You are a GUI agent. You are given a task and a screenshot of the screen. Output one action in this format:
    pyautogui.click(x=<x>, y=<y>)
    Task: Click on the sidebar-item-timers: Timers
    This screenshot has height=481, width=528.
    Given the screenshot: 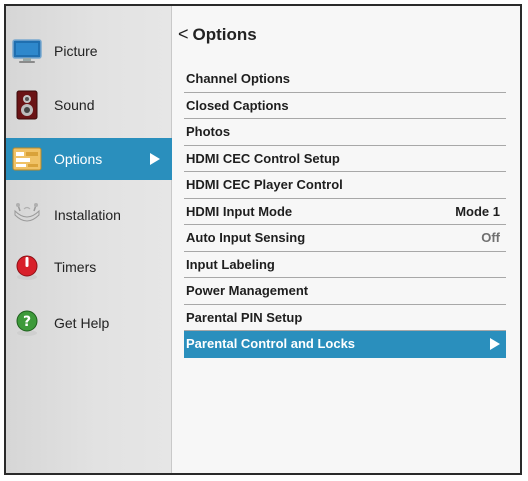 What is the action you would take?
    pyautogui.click(x=89, y=267)
    